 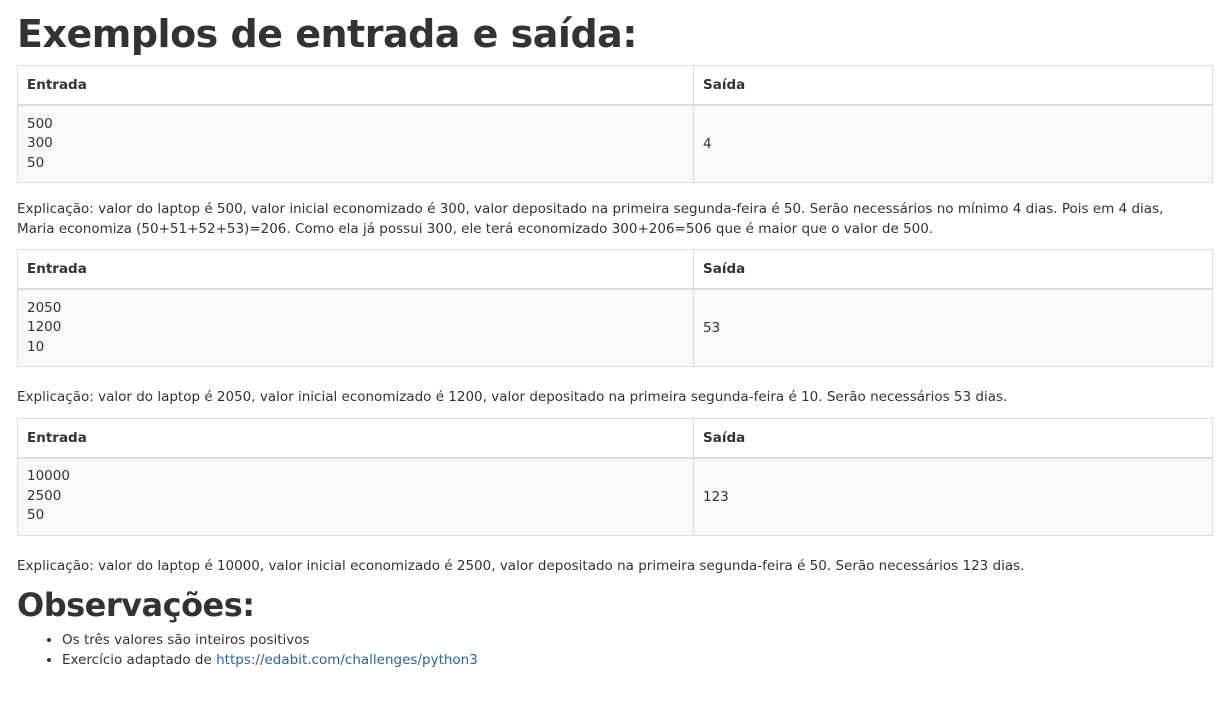 What do you see at coordinates (36, 346) in the screenshot?
I see `input-value: 10` at bounding box center [36, 346].